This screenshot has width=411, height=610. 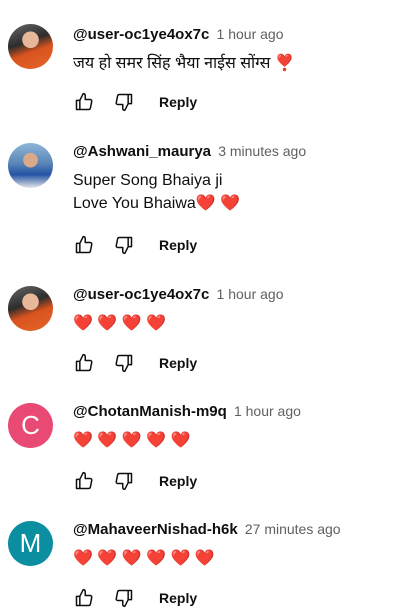 I want to click on comment-meta: @Ashwani_maurya 3 minutes ago, so click(x=238, y=151).